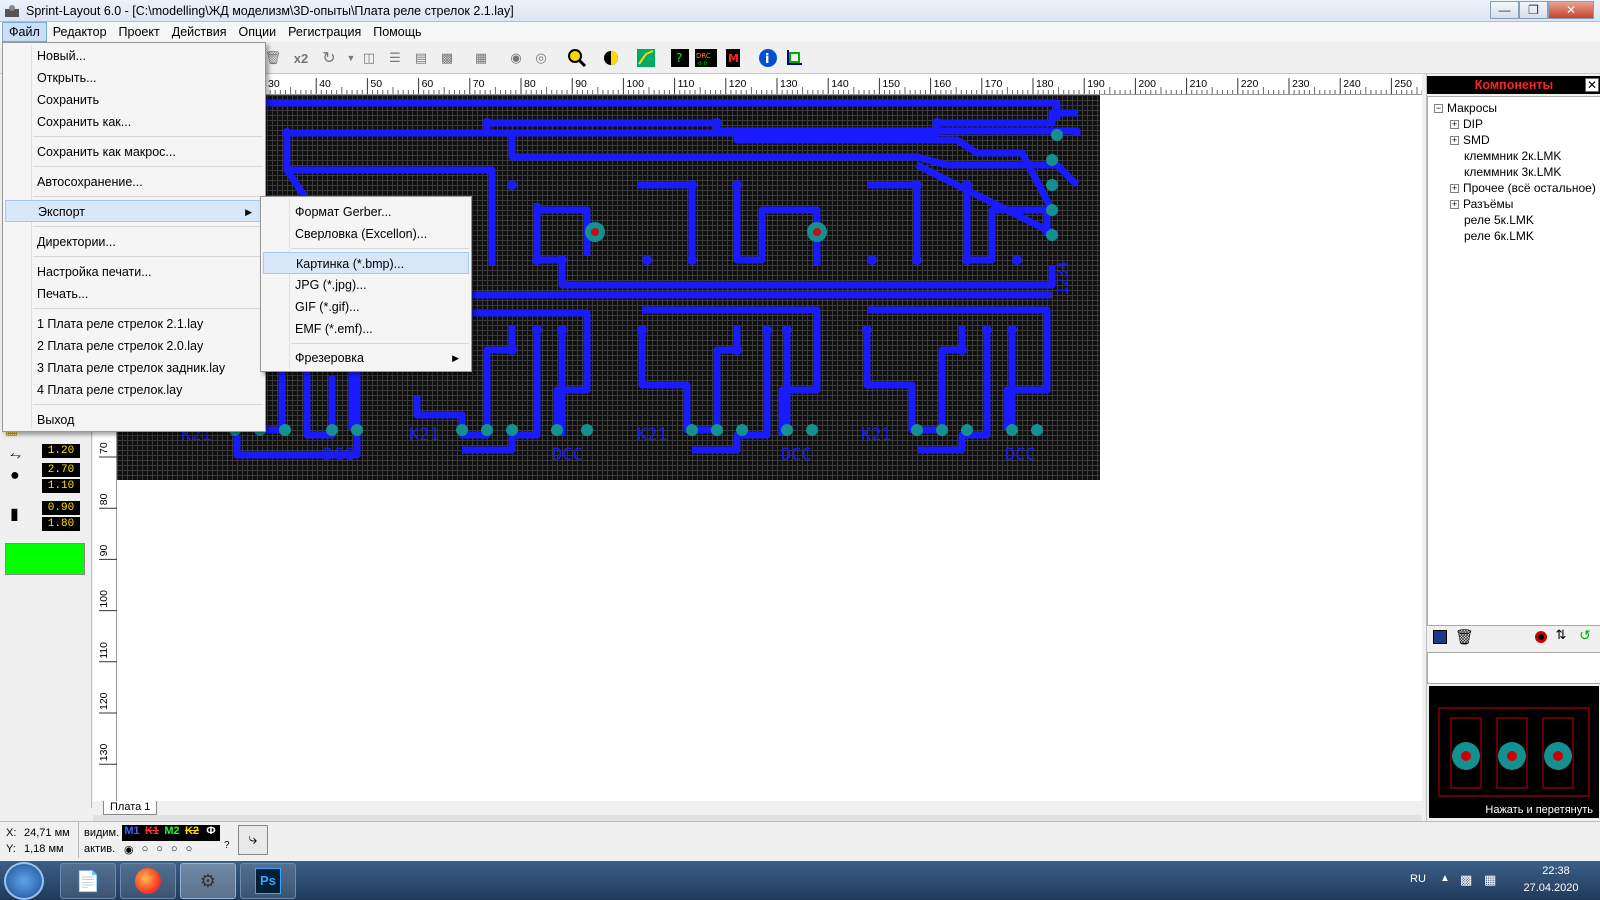 The width and height of the screenshot is (1600, 900). What do you see at coordinates (45, 559) in the screenshot?
I see `active-color-swatch` at bounding box center [45, 559].